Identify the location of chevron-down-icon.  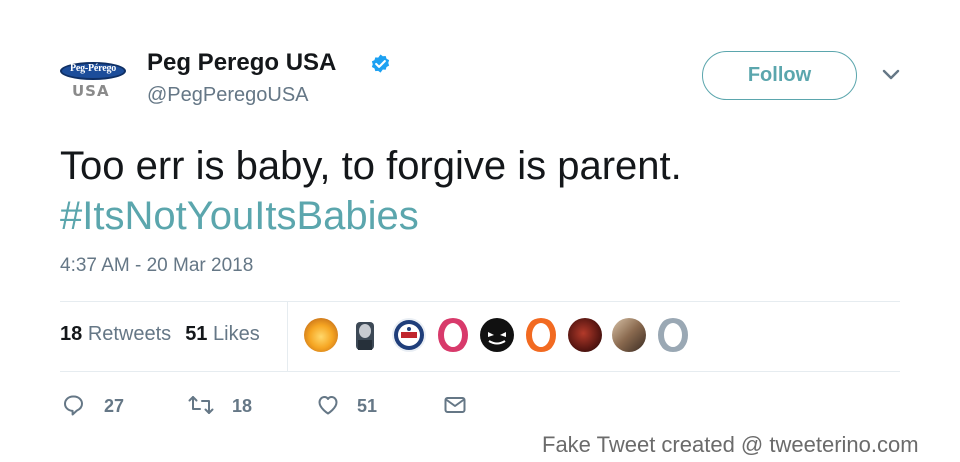
(891, 75).